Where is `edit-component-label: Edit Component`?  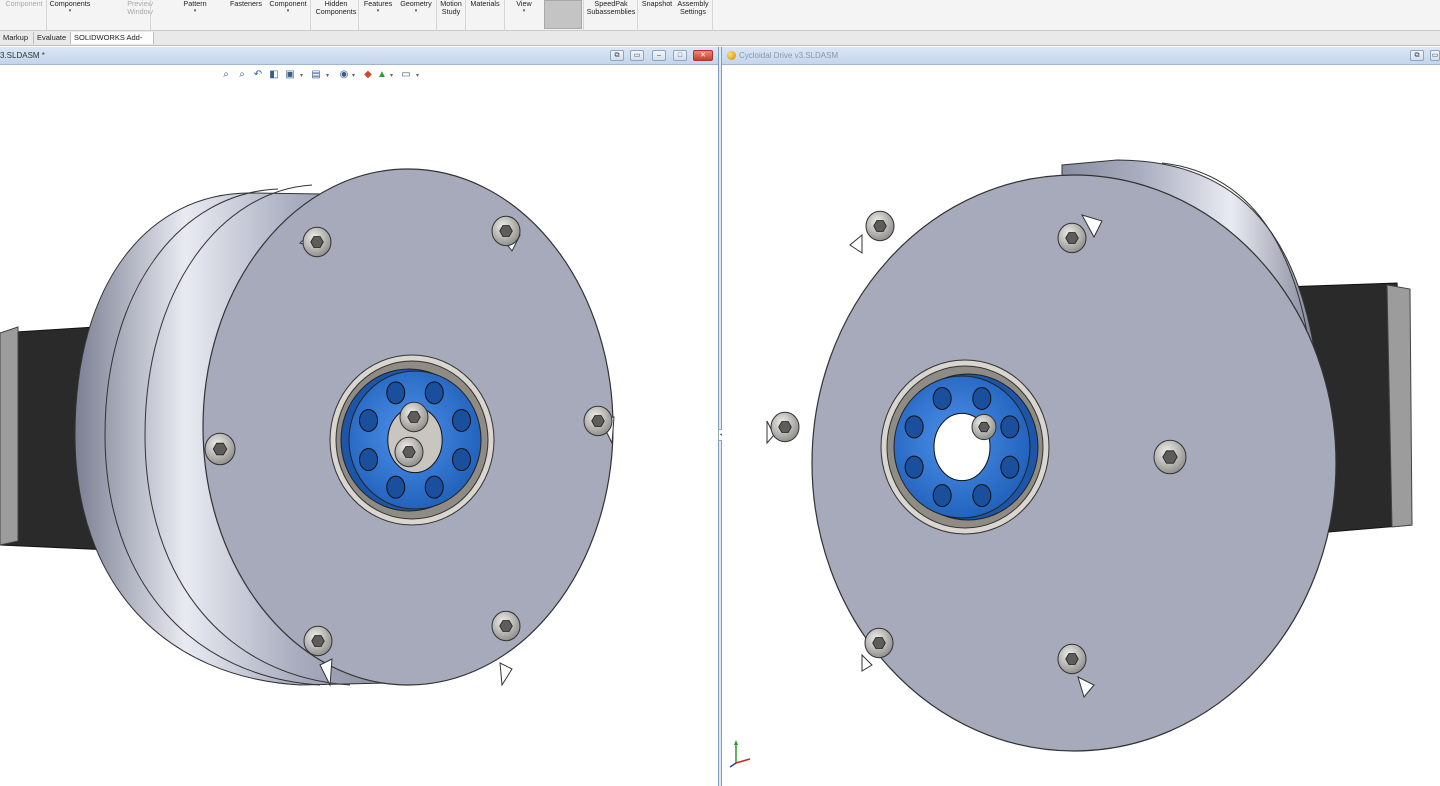
edit-component-label: Edit Component is located at coordinates (24, 4).